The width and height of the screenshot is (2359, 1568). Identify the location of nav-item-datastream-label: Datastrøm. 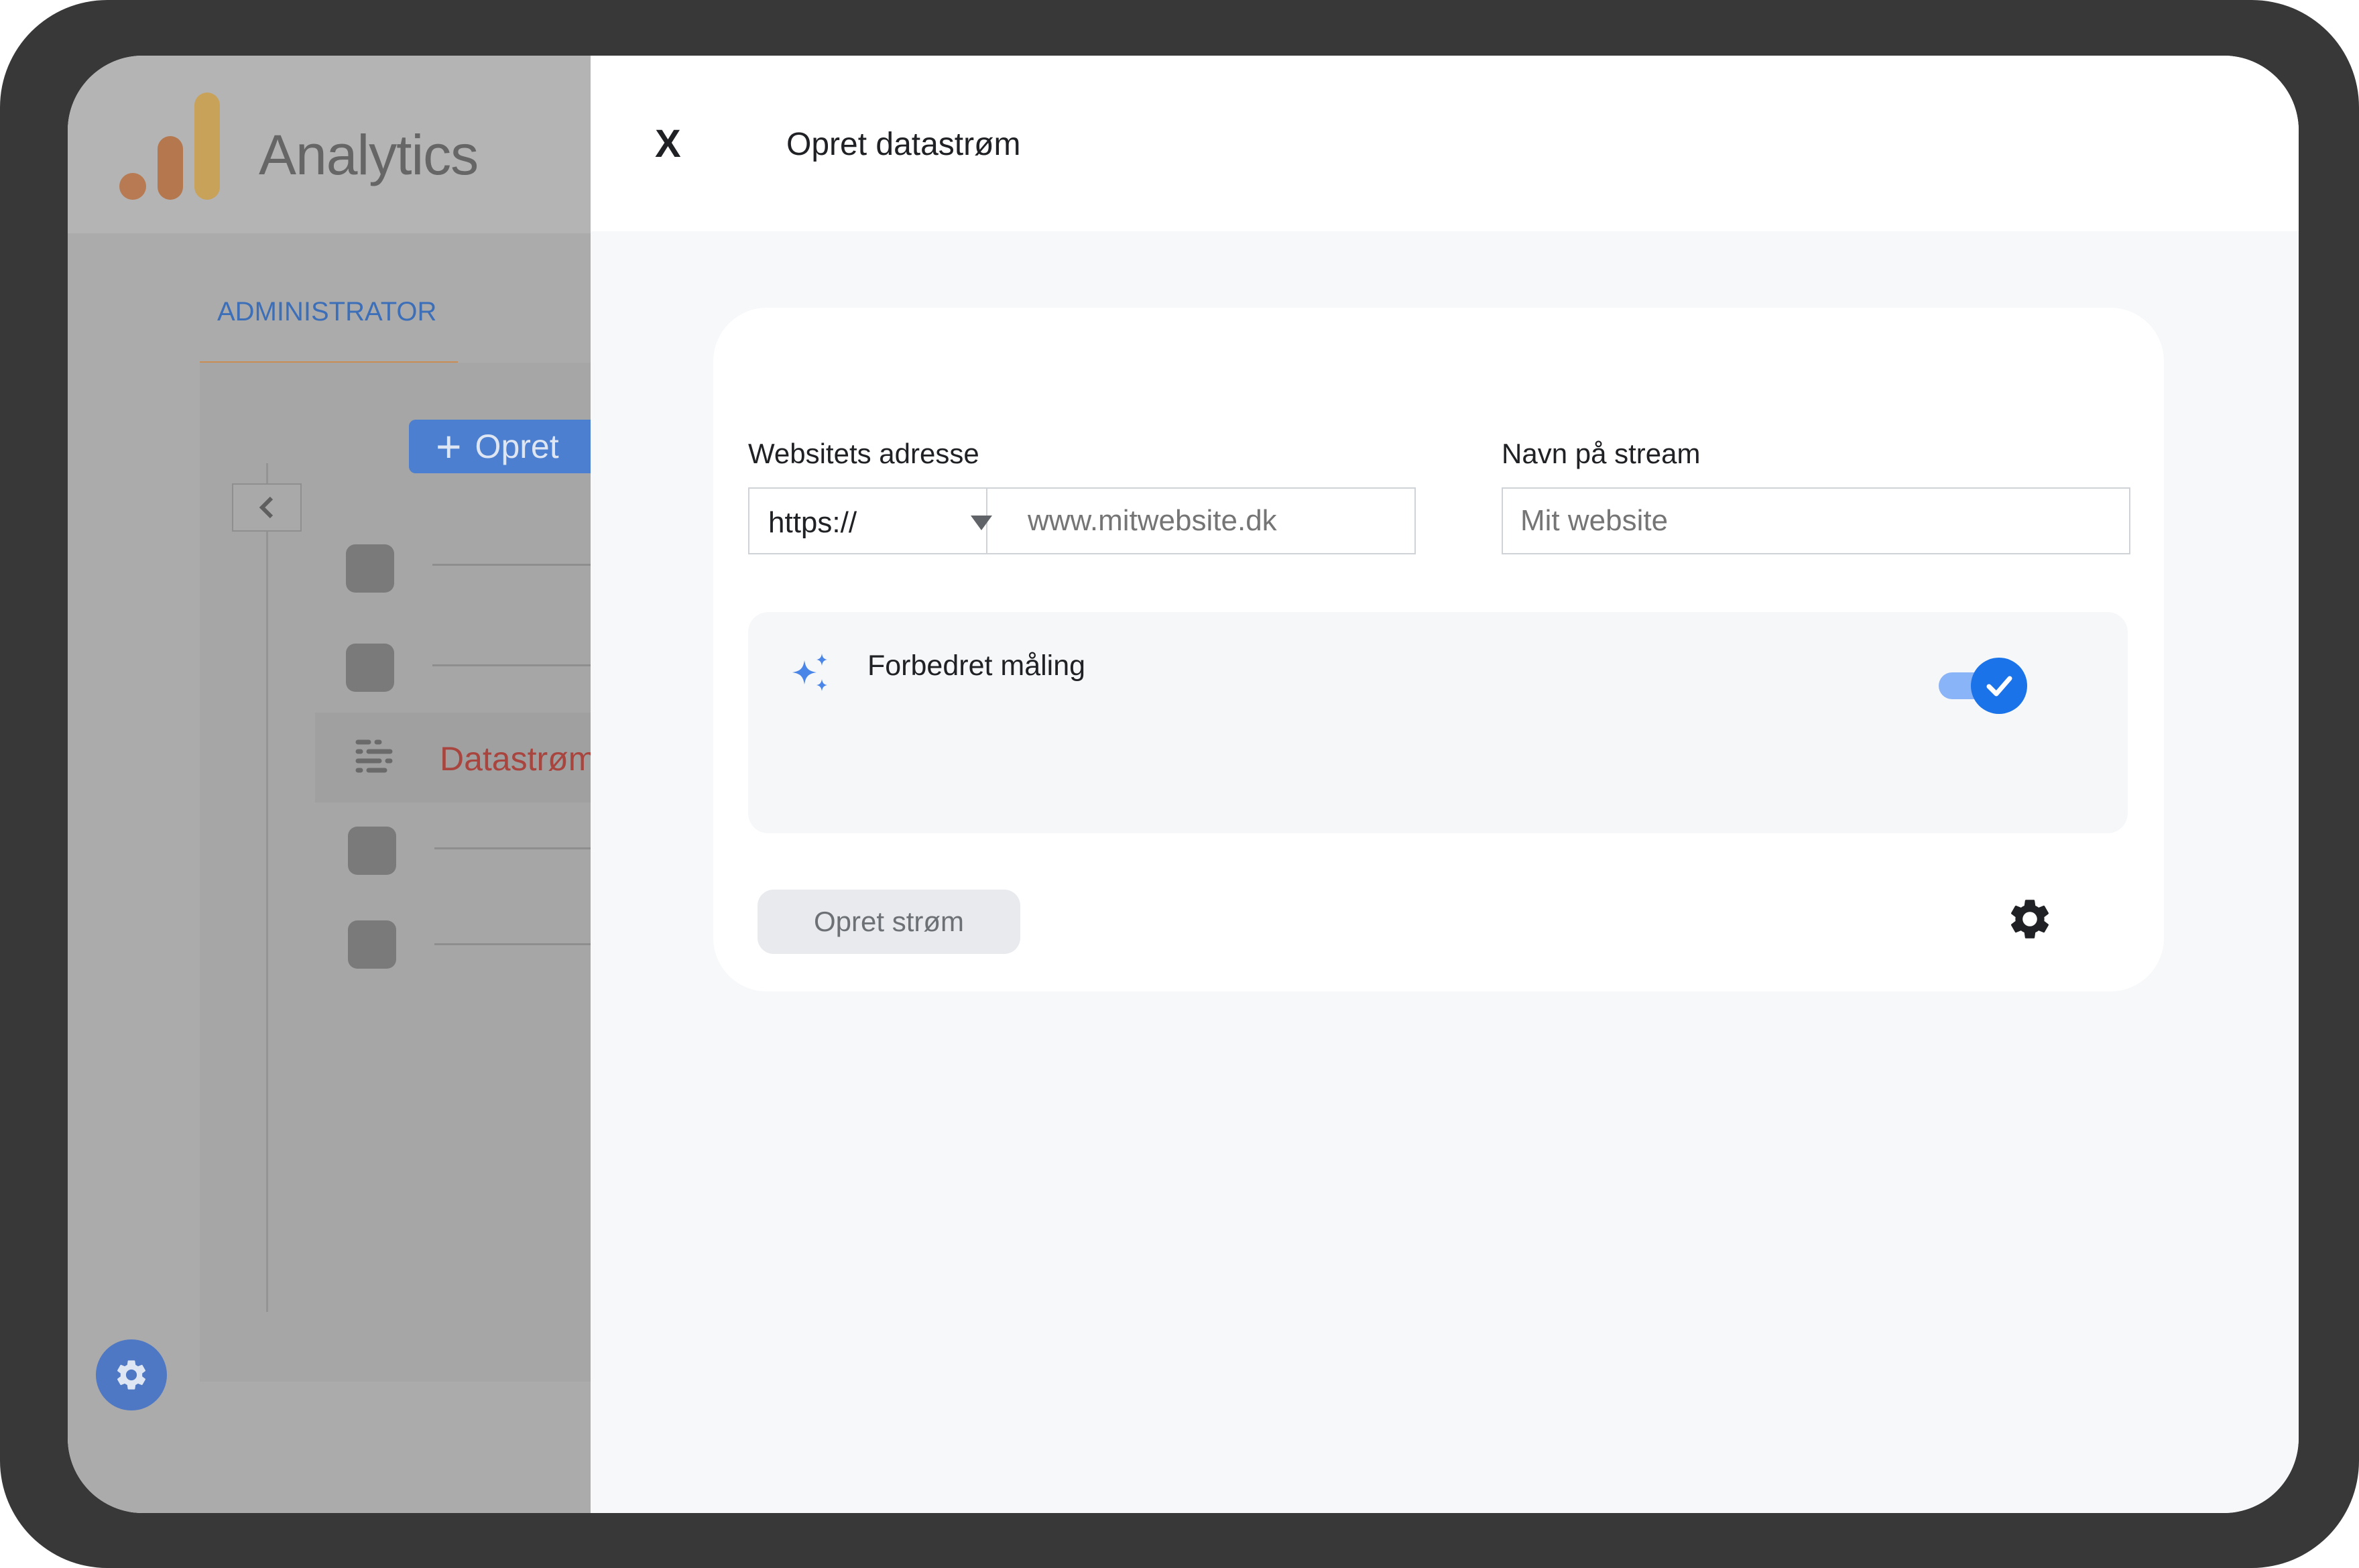
(515, 759).